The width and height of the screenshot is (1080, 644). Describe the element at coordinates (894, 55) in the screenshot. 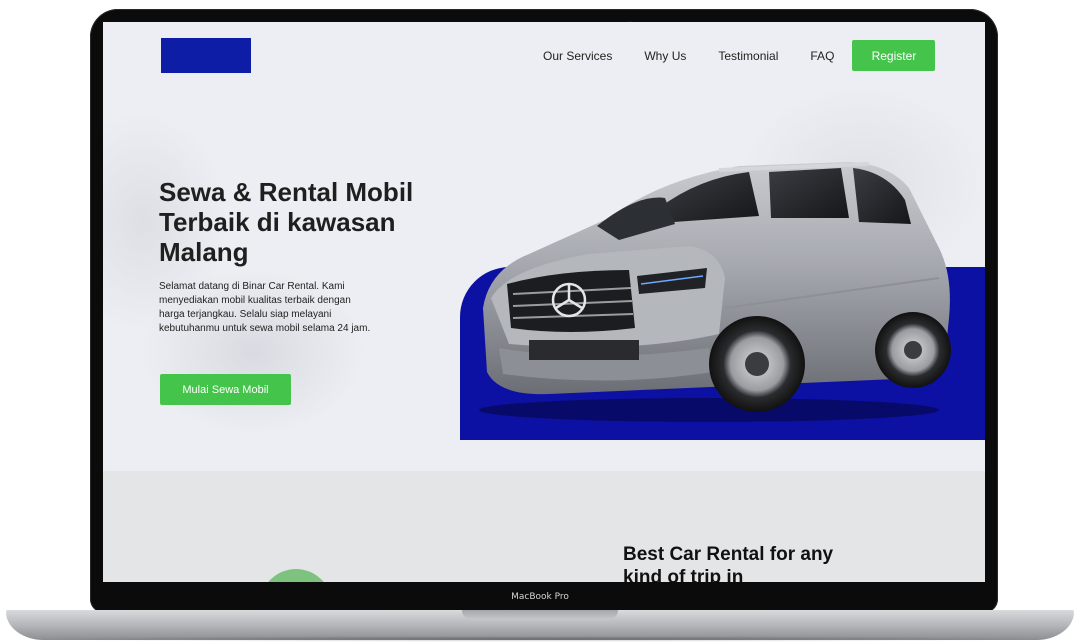

I see `register-button: Register` at that location.